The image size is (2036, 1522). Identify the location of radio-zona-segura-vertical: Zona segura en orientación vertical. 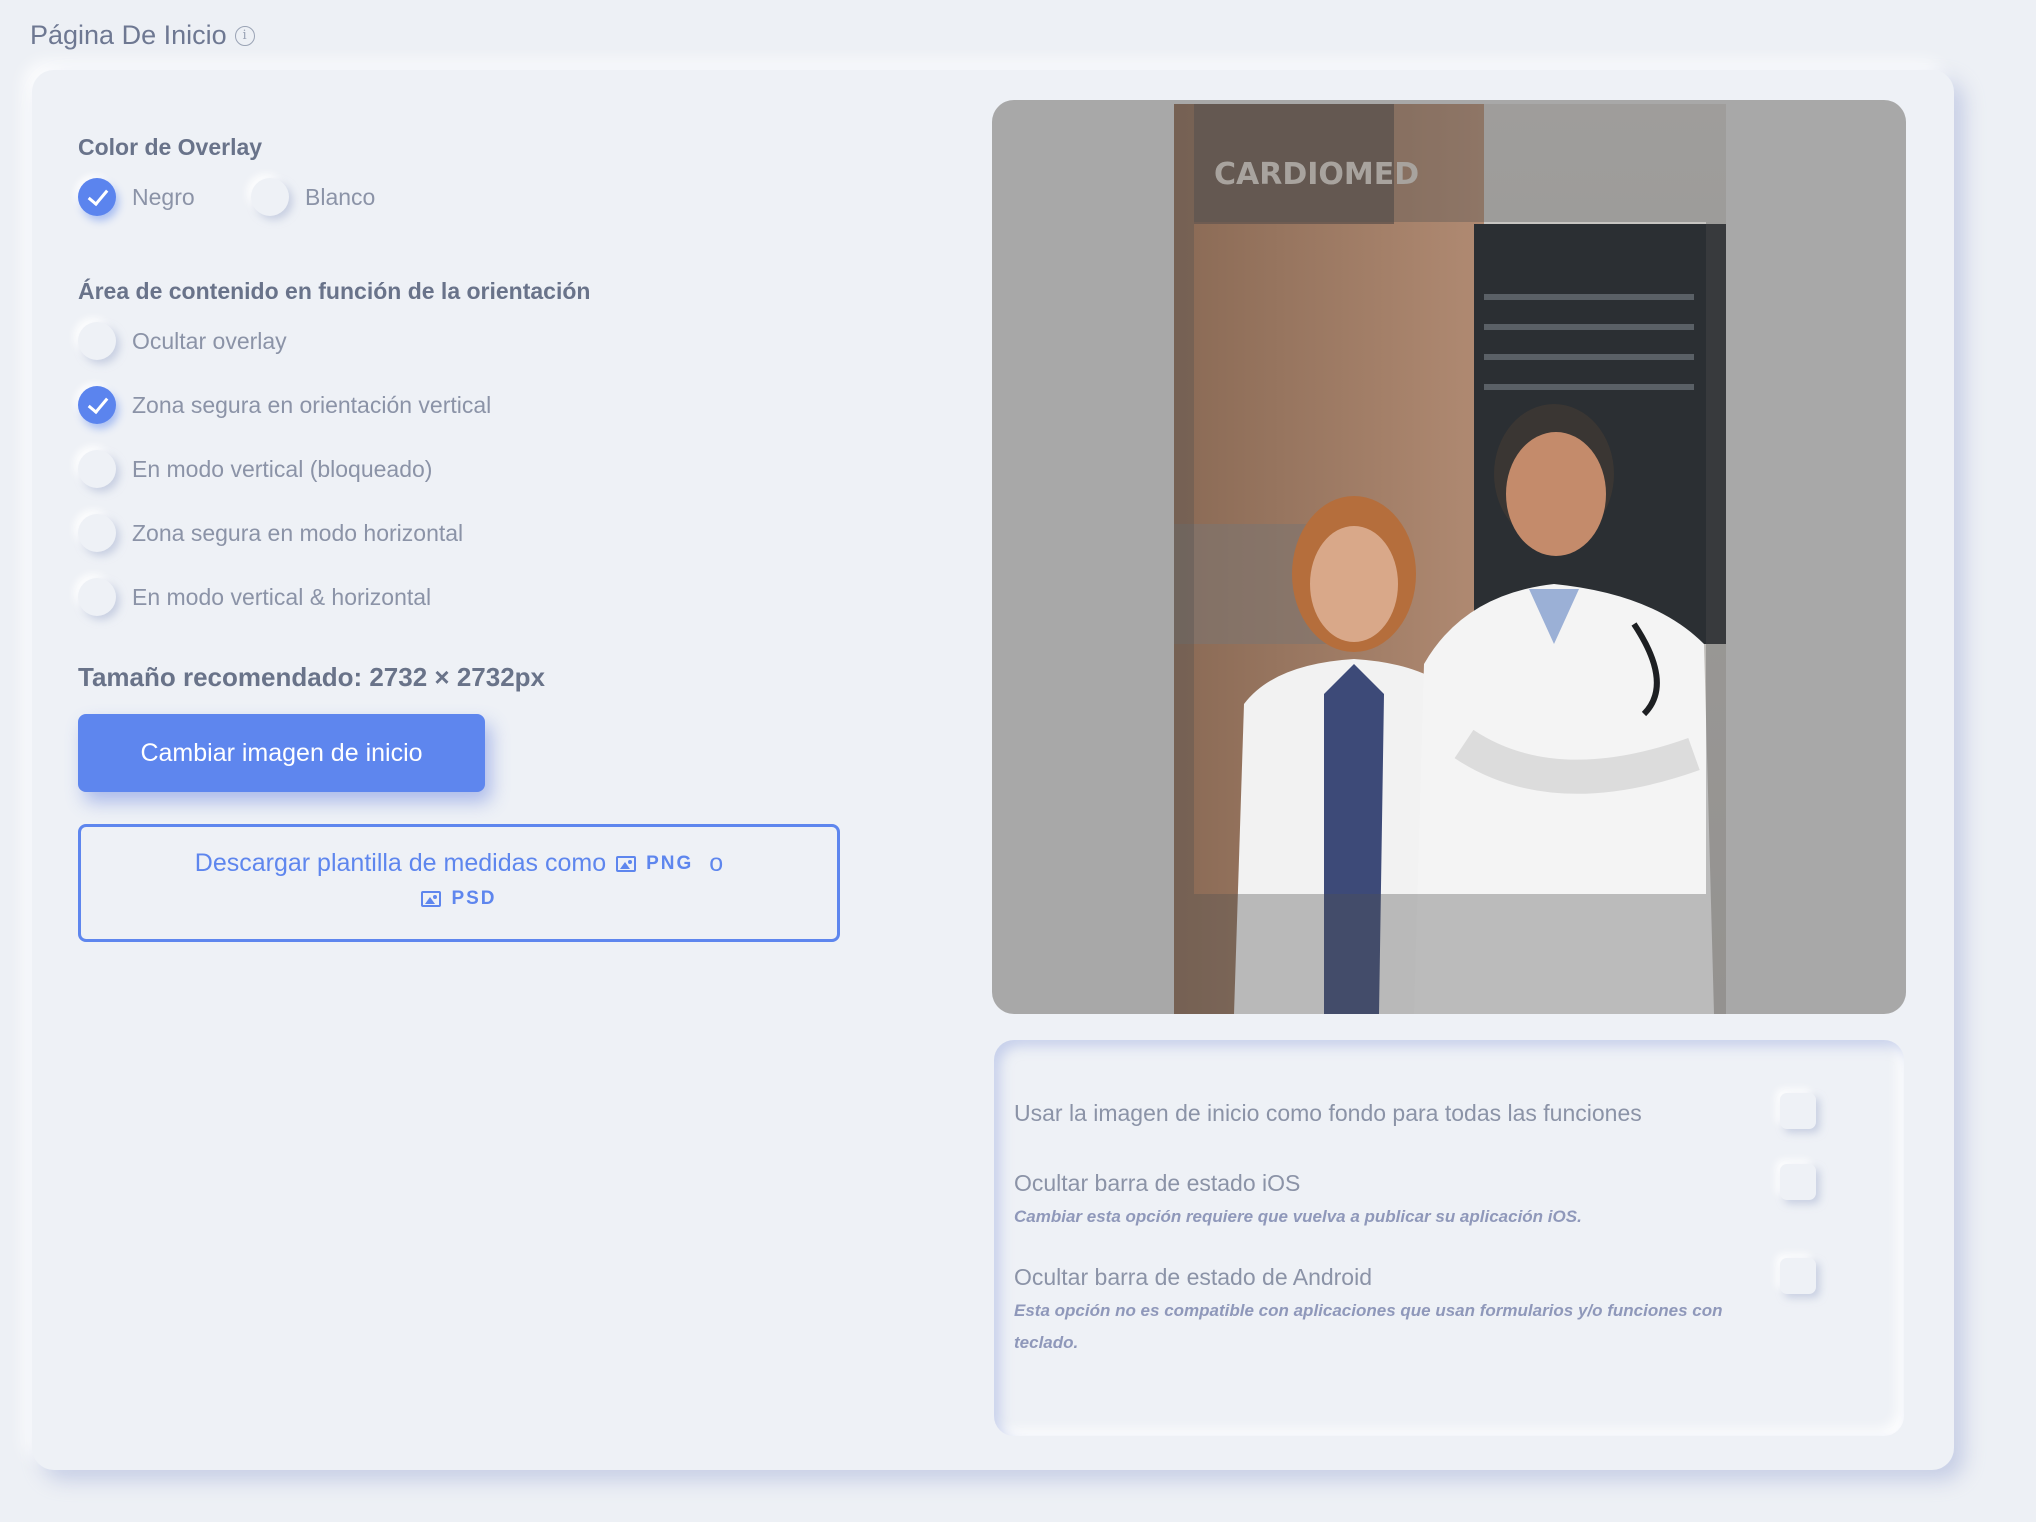
(284, 405).